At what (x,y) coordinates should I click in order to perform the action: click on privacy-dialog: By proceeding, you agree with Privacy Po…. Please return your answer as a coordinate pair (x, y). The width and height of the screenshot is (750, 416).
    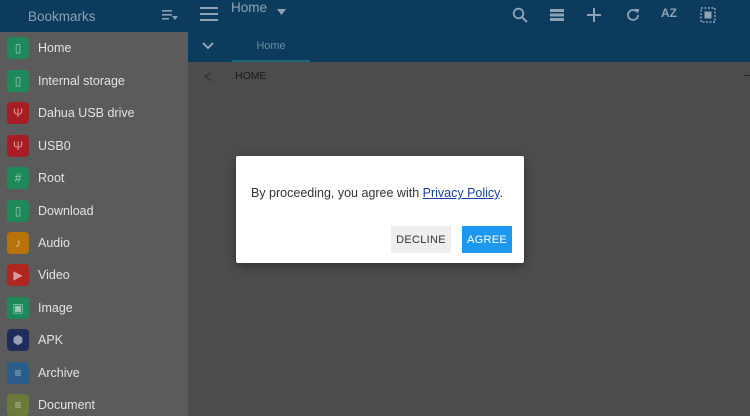
    Looking at the image, I should click on (380, 209).